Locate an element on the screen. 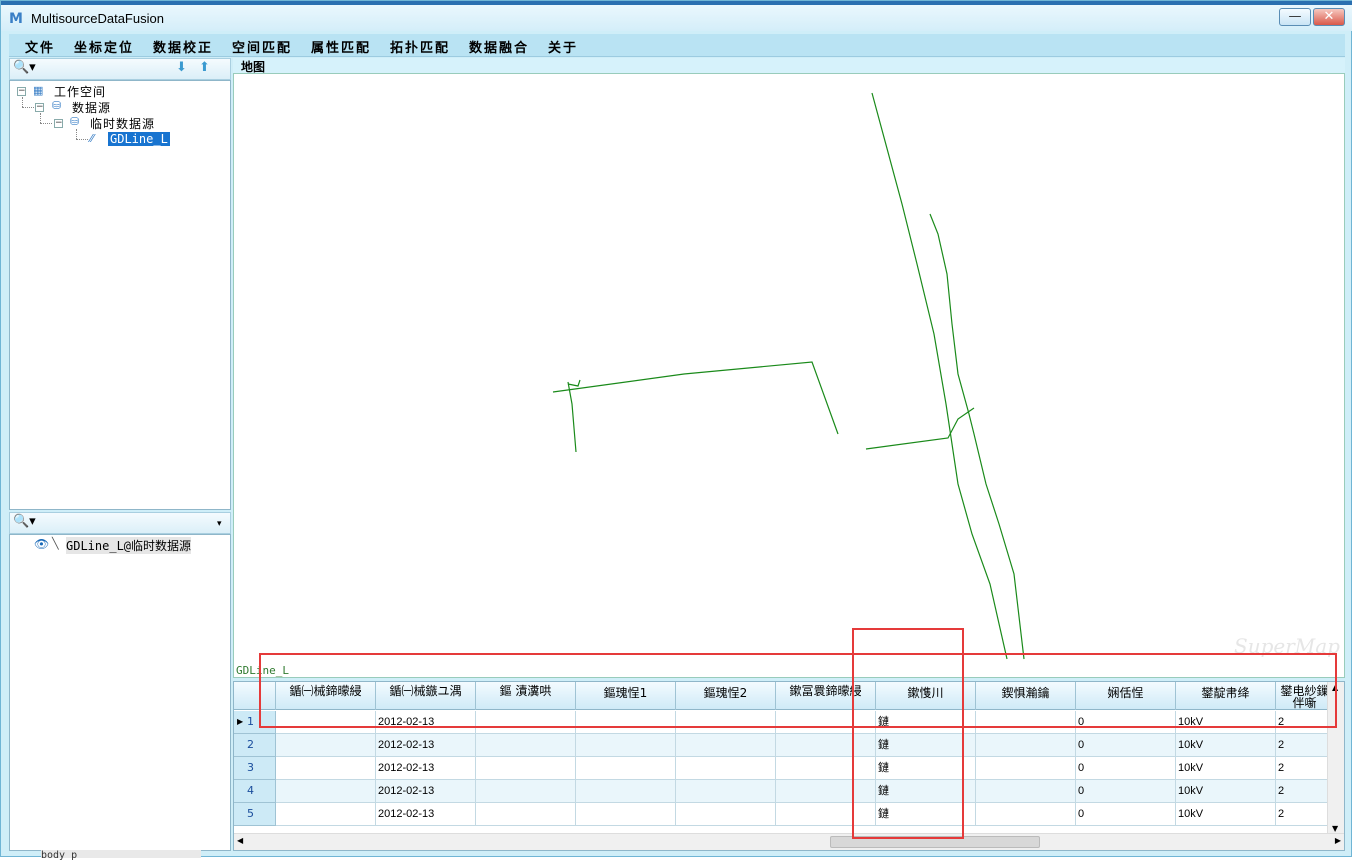 Image resolution: width=1352 pixels, height=861 pixels. menu-data-correction: 数据校正 is located at coordinates (183, 46).